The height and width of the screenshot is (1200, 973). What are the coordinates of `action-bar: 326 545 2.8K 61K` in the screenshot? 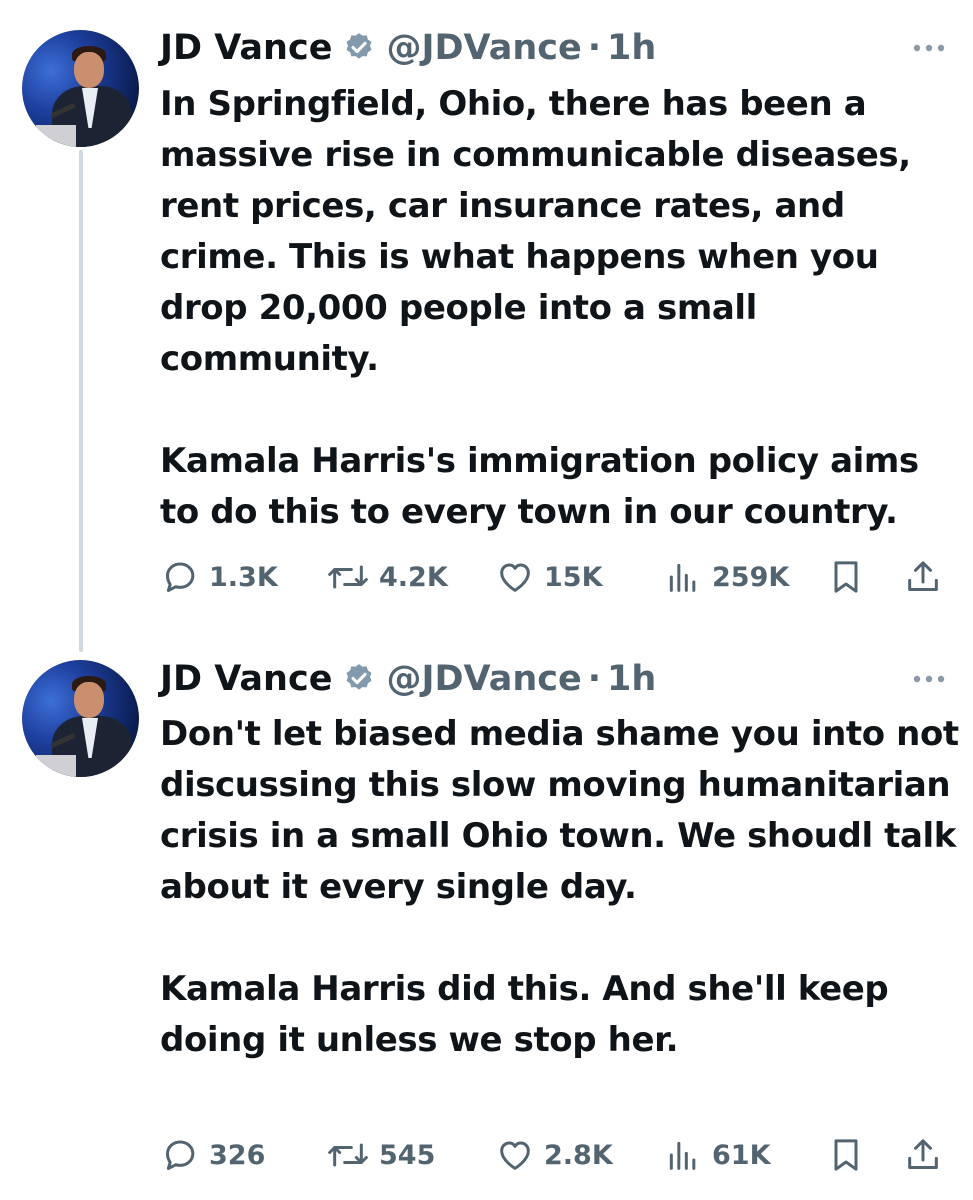 It's located at (555, 1155).